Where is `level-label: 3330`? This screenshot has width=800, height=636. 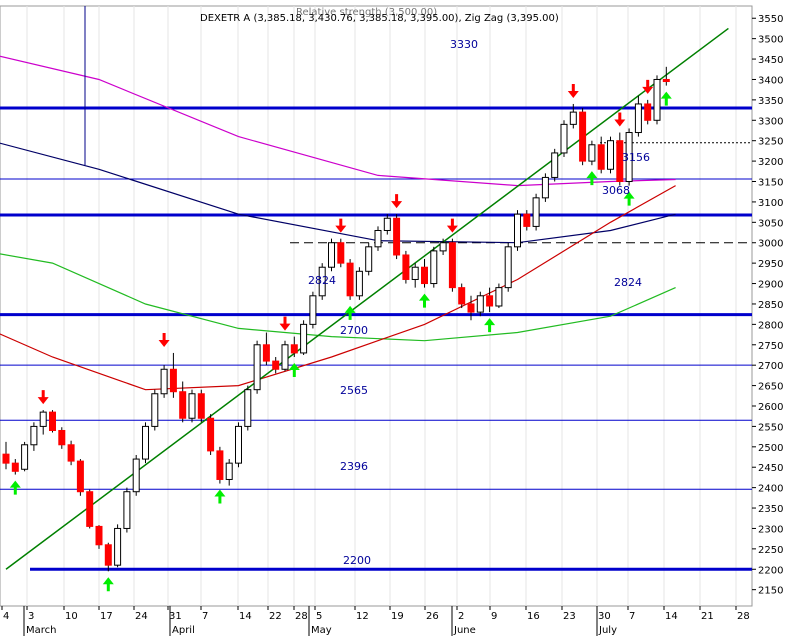
level-label: 3330 is located at coordinates (464, 44).